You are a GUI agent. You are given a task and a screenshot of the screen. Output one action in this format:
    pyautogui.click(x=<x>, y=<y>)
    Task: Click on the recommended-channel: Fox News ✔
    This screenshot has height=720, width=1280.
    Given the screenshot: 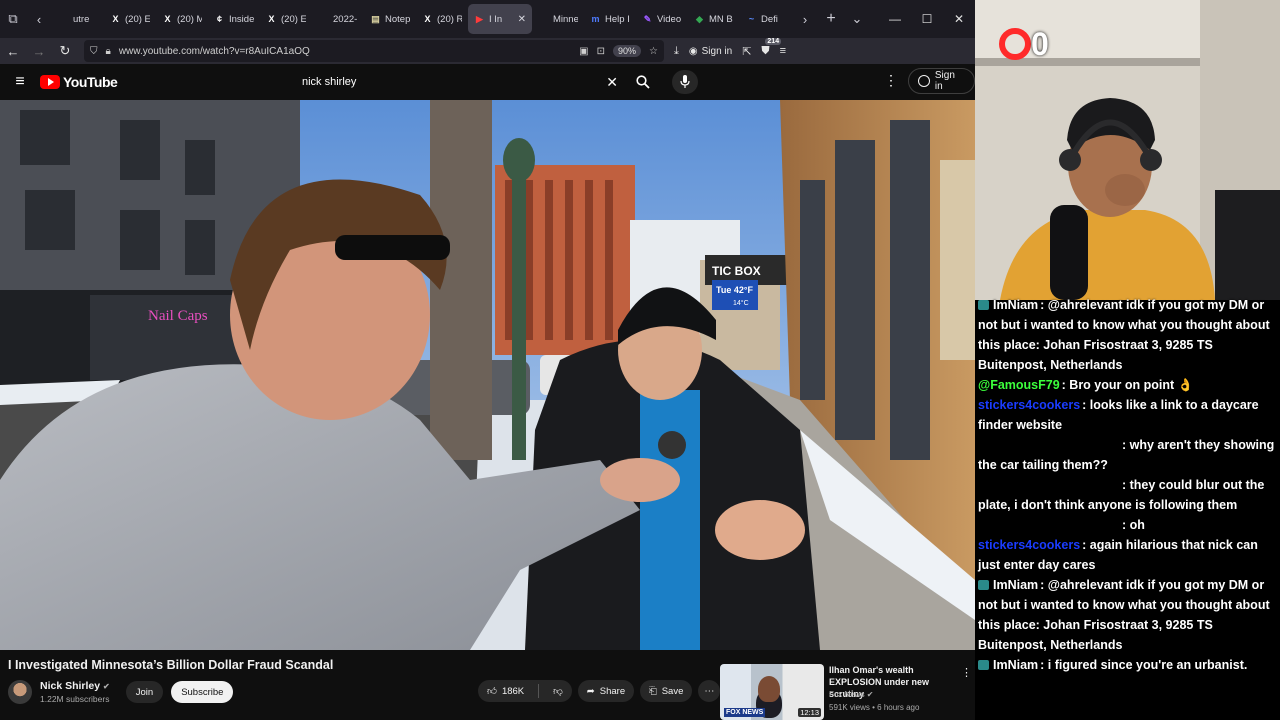 What is the action you would take?
    pyautogui.click(x=851, y=694)
    